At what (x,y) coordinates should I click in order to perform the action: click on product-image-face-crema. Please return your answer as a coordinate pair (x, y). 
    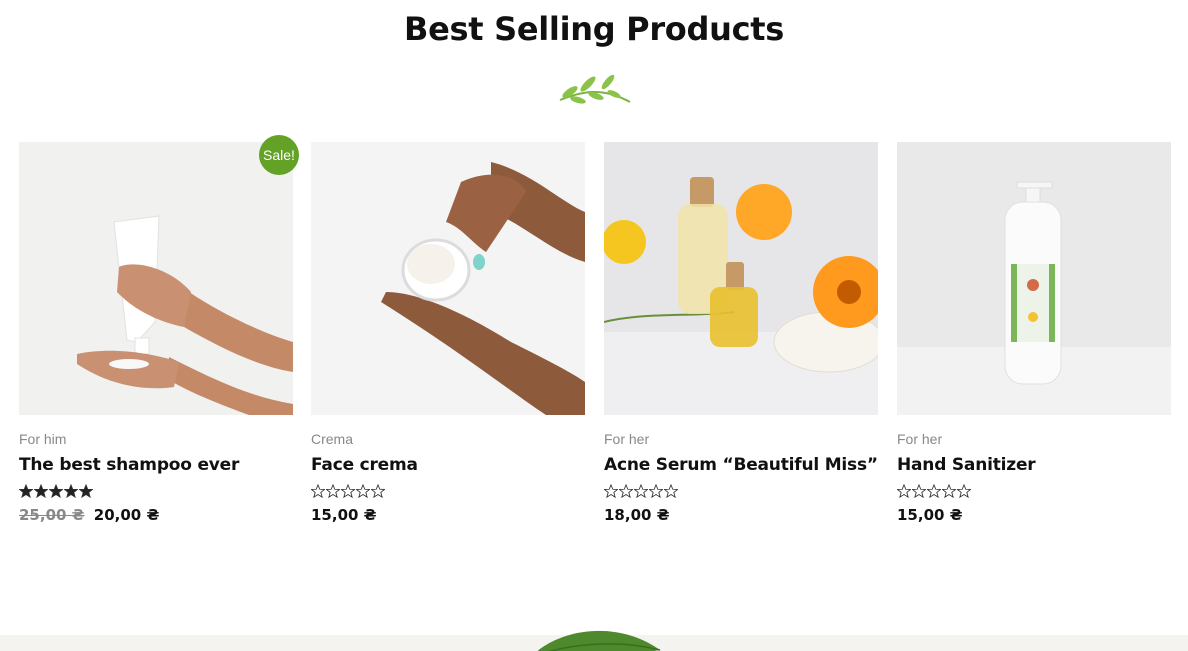
    Looking at the image, I should click on (448, 278).